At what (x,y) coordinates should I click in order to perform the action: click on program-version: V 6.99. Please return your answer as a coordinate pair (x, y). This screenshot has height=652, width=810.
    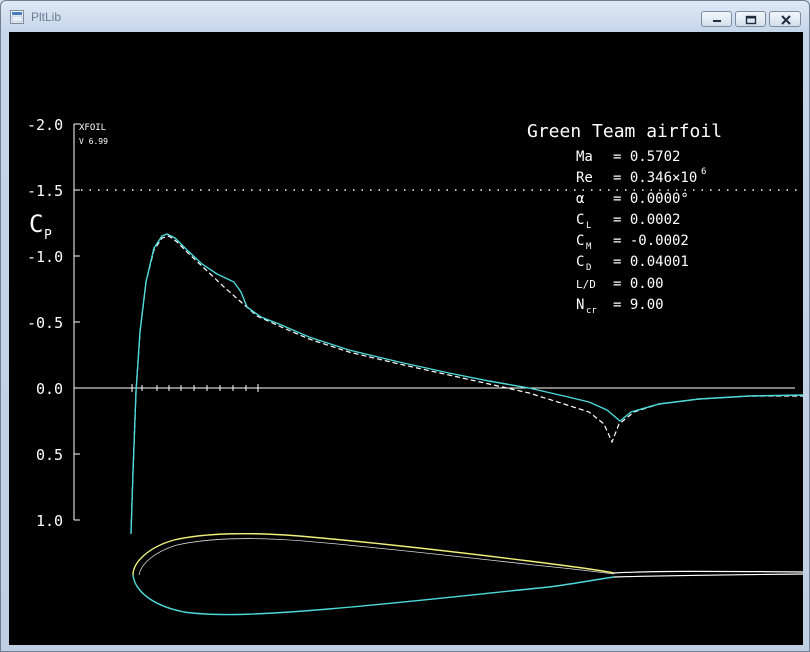
    Looking at the image, I should click on (93, 141).